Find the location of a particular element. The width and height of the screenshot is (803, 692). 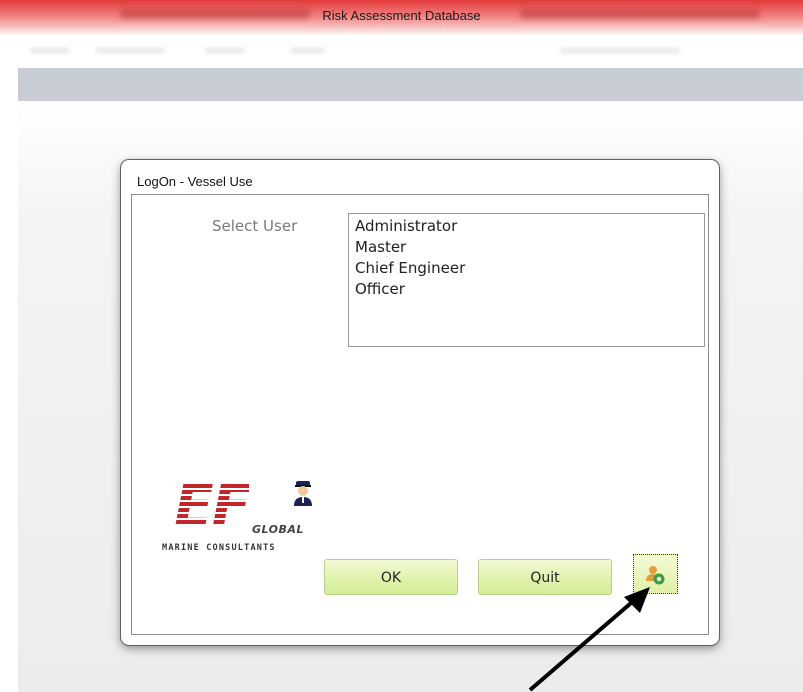

ef-global-logo: EF GLOBAL MARINE CONSULTANTS is located at coordinates (244, 517).